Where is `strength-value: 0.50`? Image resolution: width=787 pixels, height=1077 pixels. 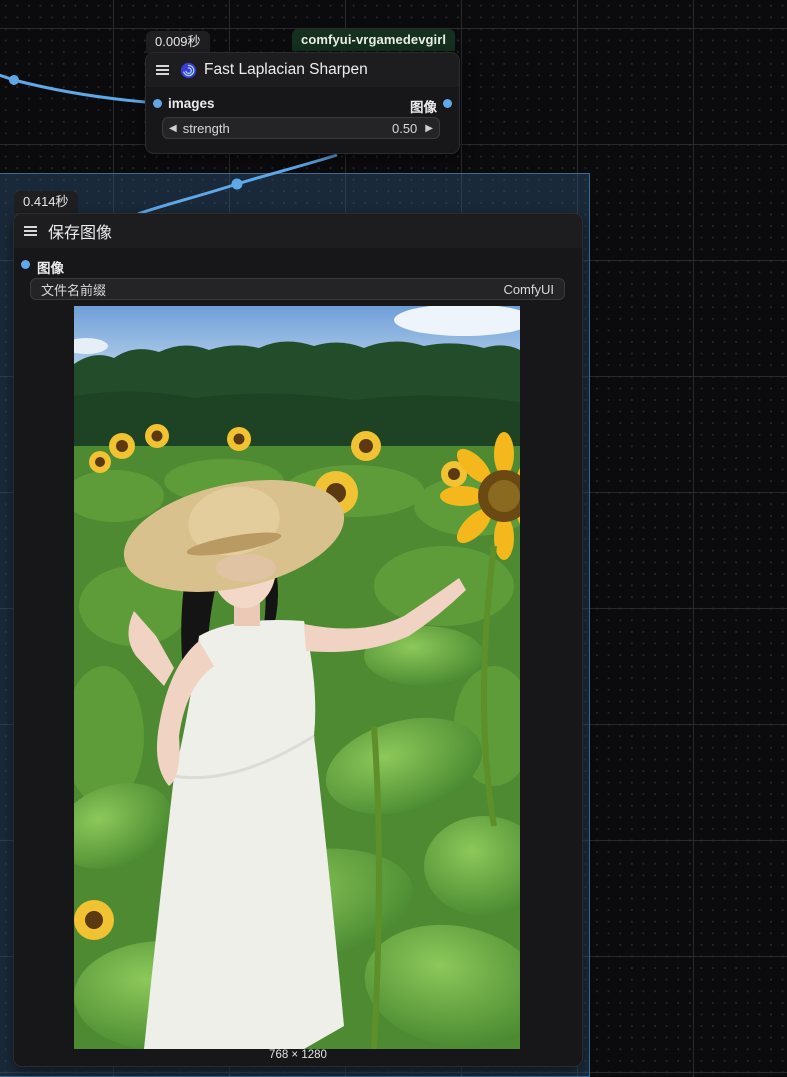
strength-value: 0.50 is located at coordinates (404, 128).